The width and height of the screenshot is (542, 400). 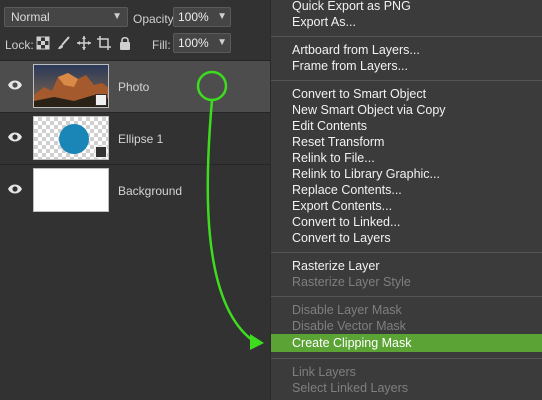 I want to click on menu-item-disable-vector-mask: Disable Vector Mask, so click(x=349, y=326).